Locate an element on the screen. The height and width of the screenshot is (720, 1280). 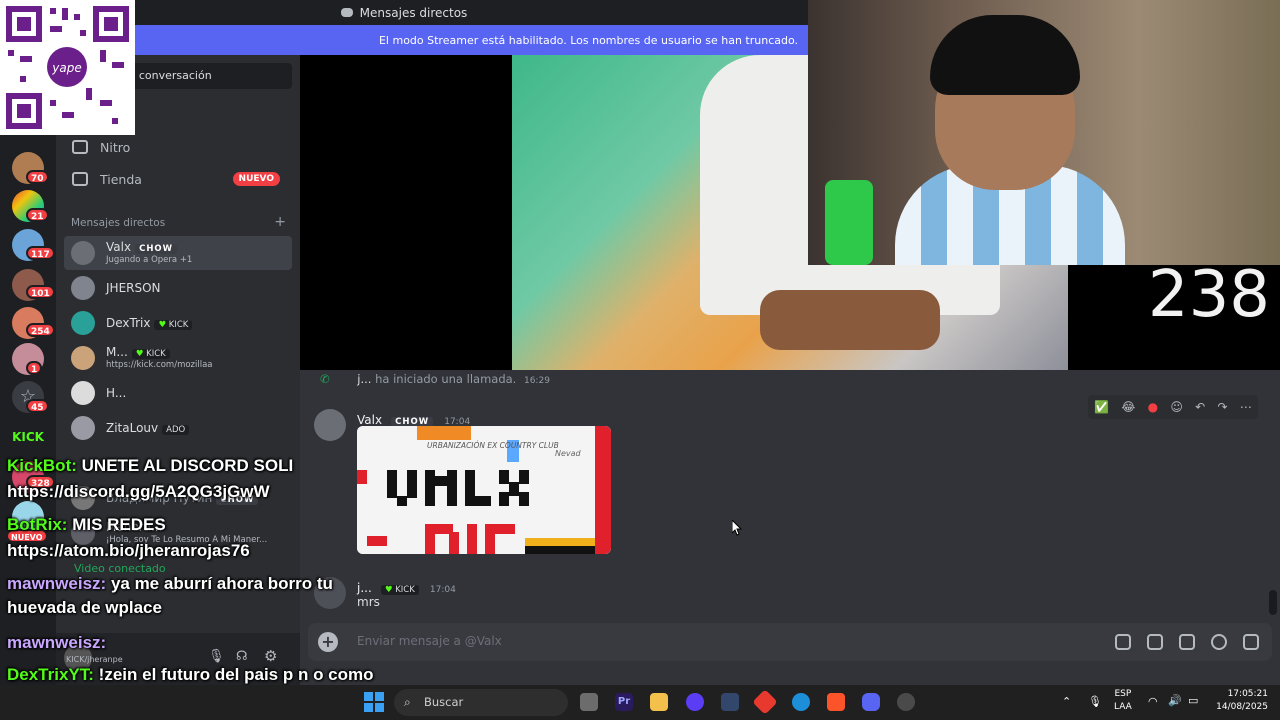
dm-item-zitalouv: ZitaLouv ADO is located at coordinates (178, 428).